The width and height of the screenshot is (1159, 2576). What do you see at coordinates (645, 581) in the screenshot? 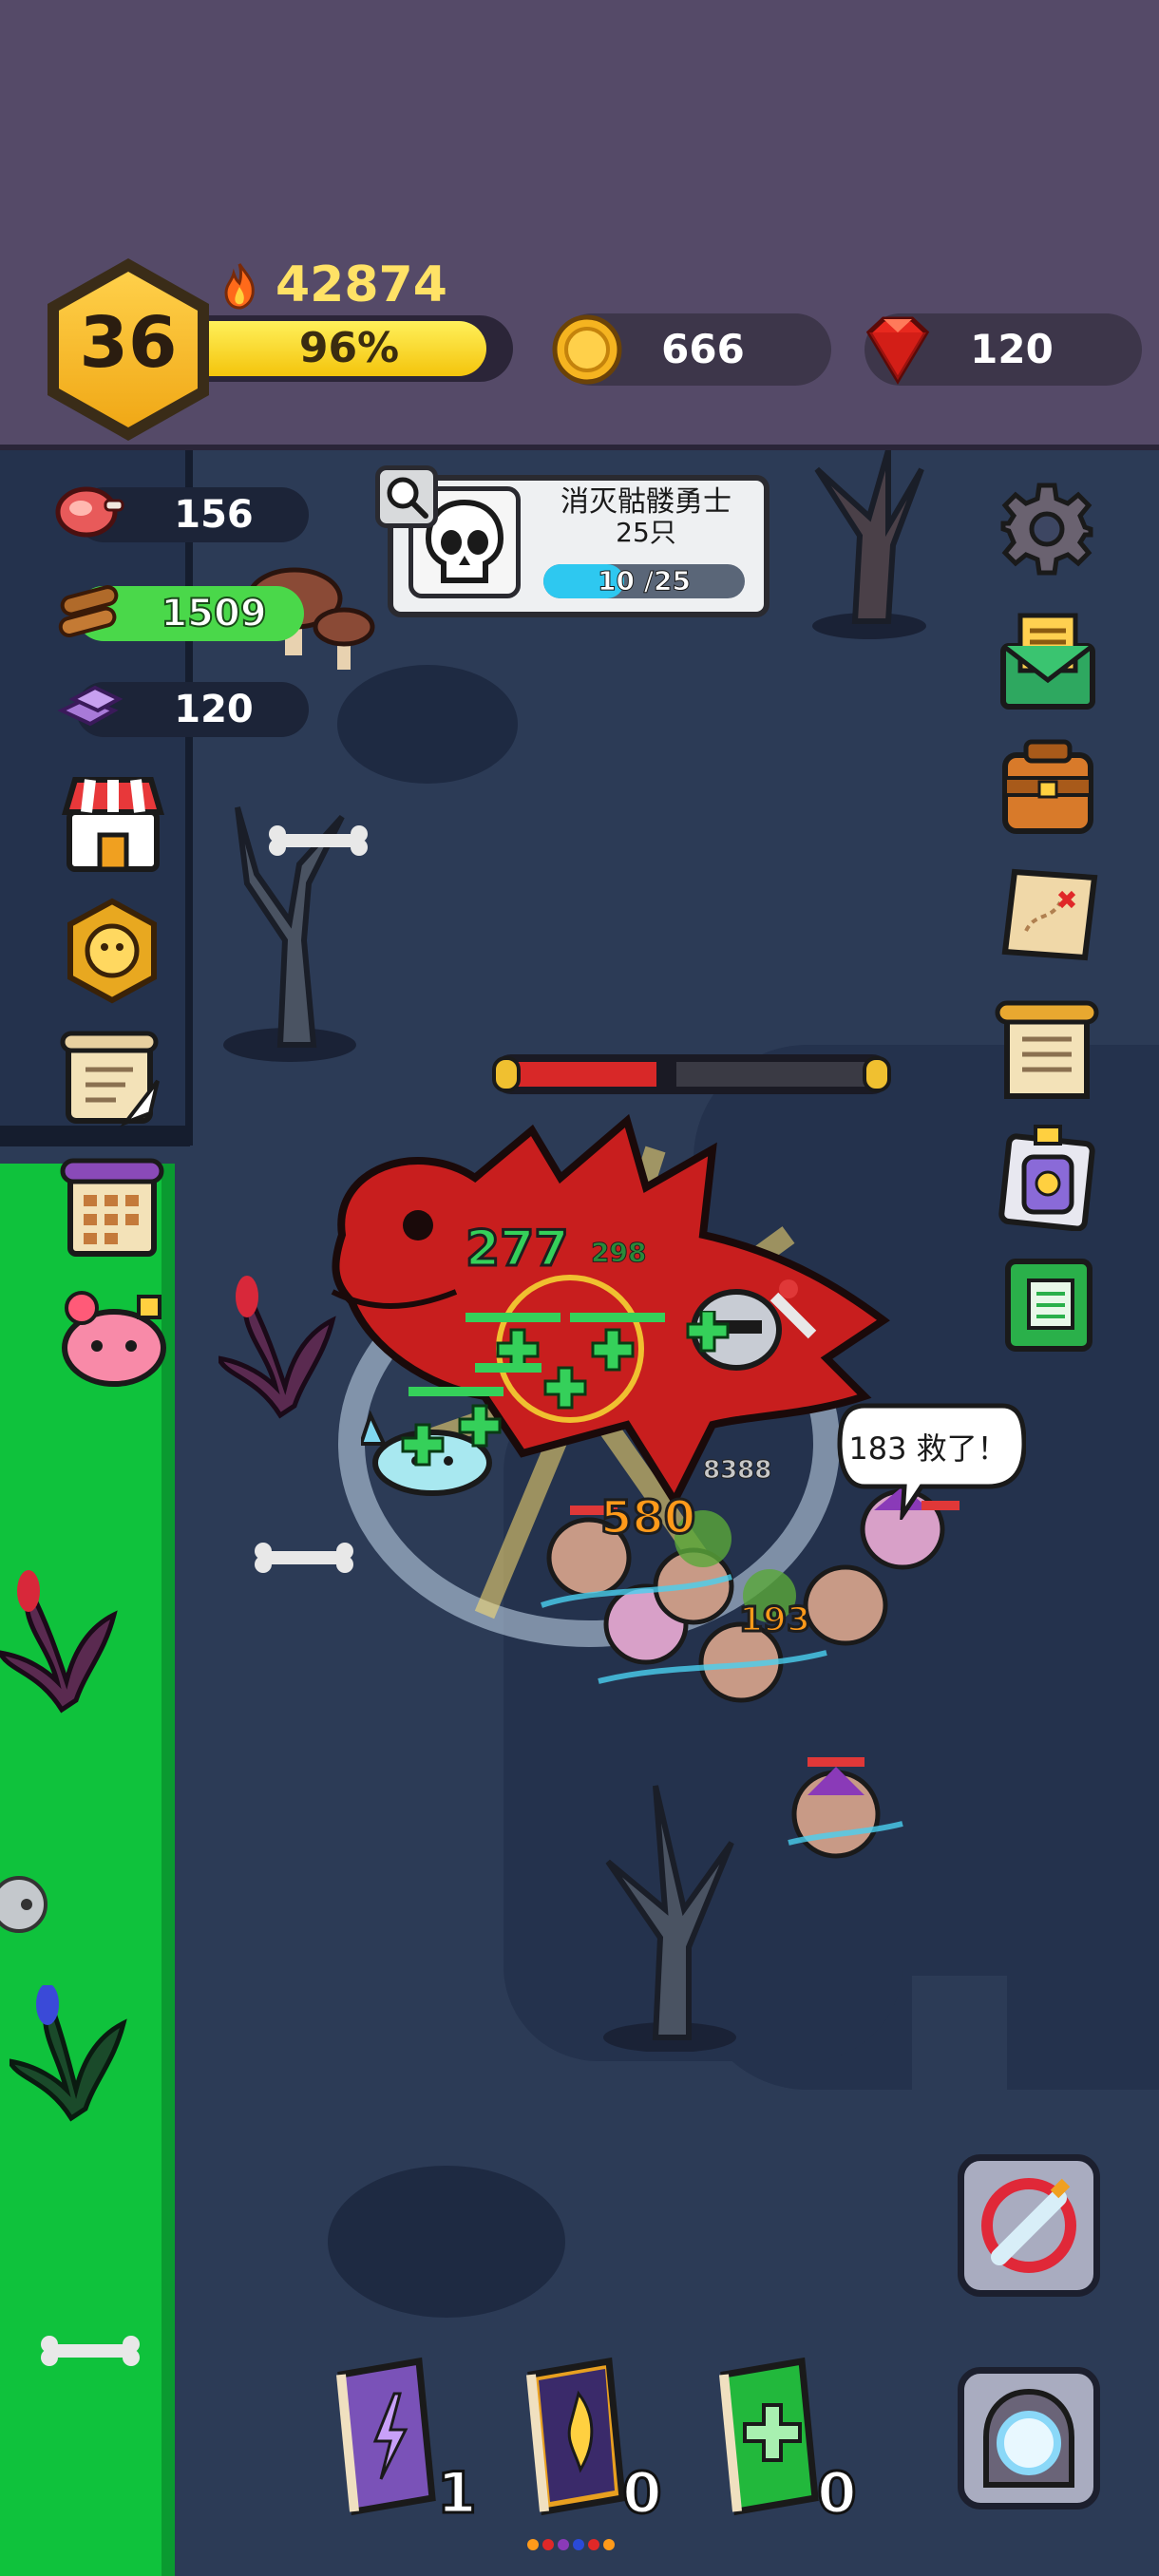
I see `quest-progress-label: 10 /25` at bounding box center [645, 581].